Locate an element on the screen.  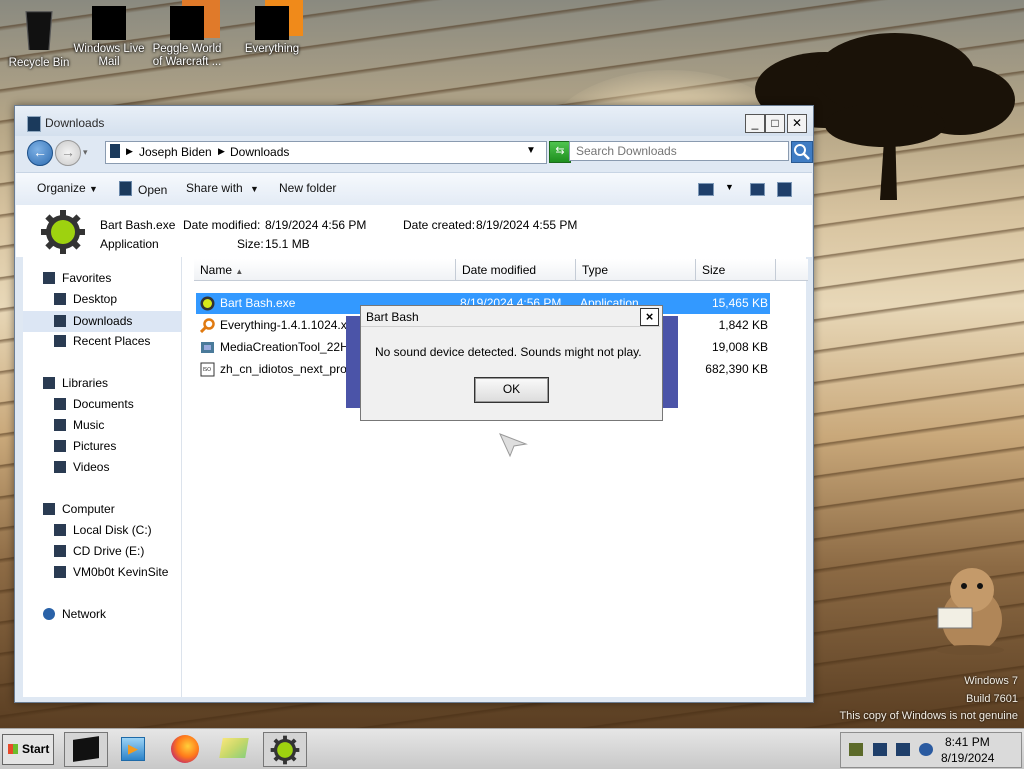
back-button: ← is located at coordinates (40, 153).